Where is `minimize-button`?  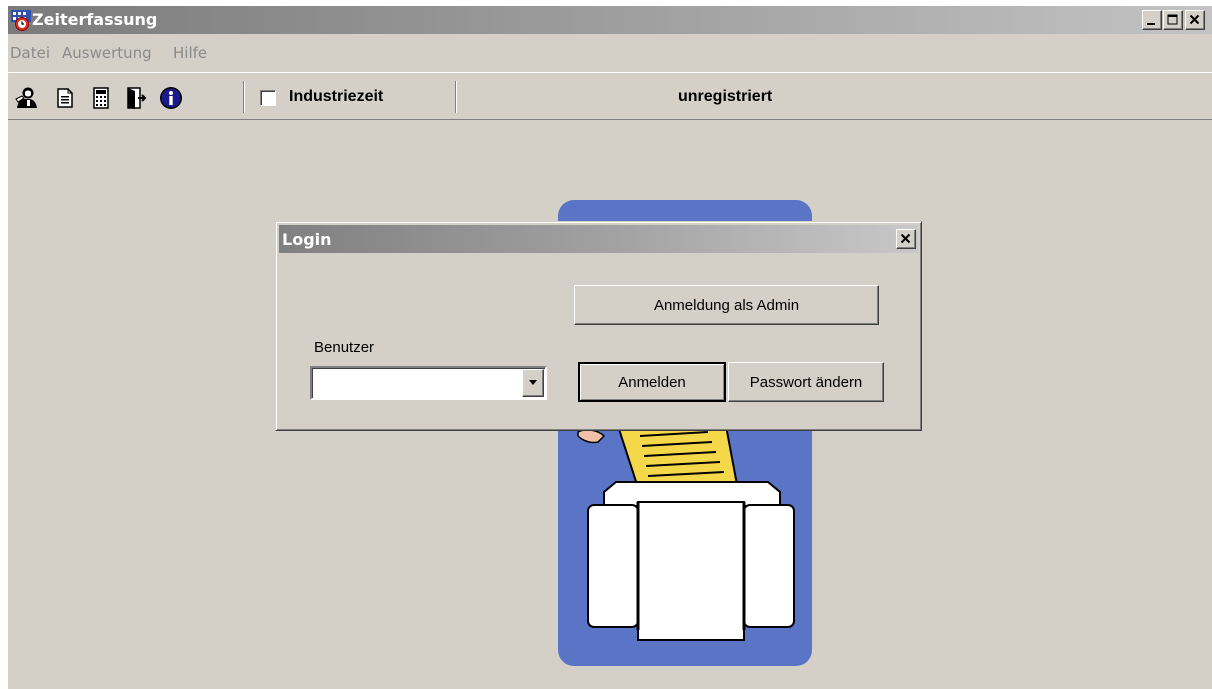 minimize-button is located at coordinates (1152, 20).